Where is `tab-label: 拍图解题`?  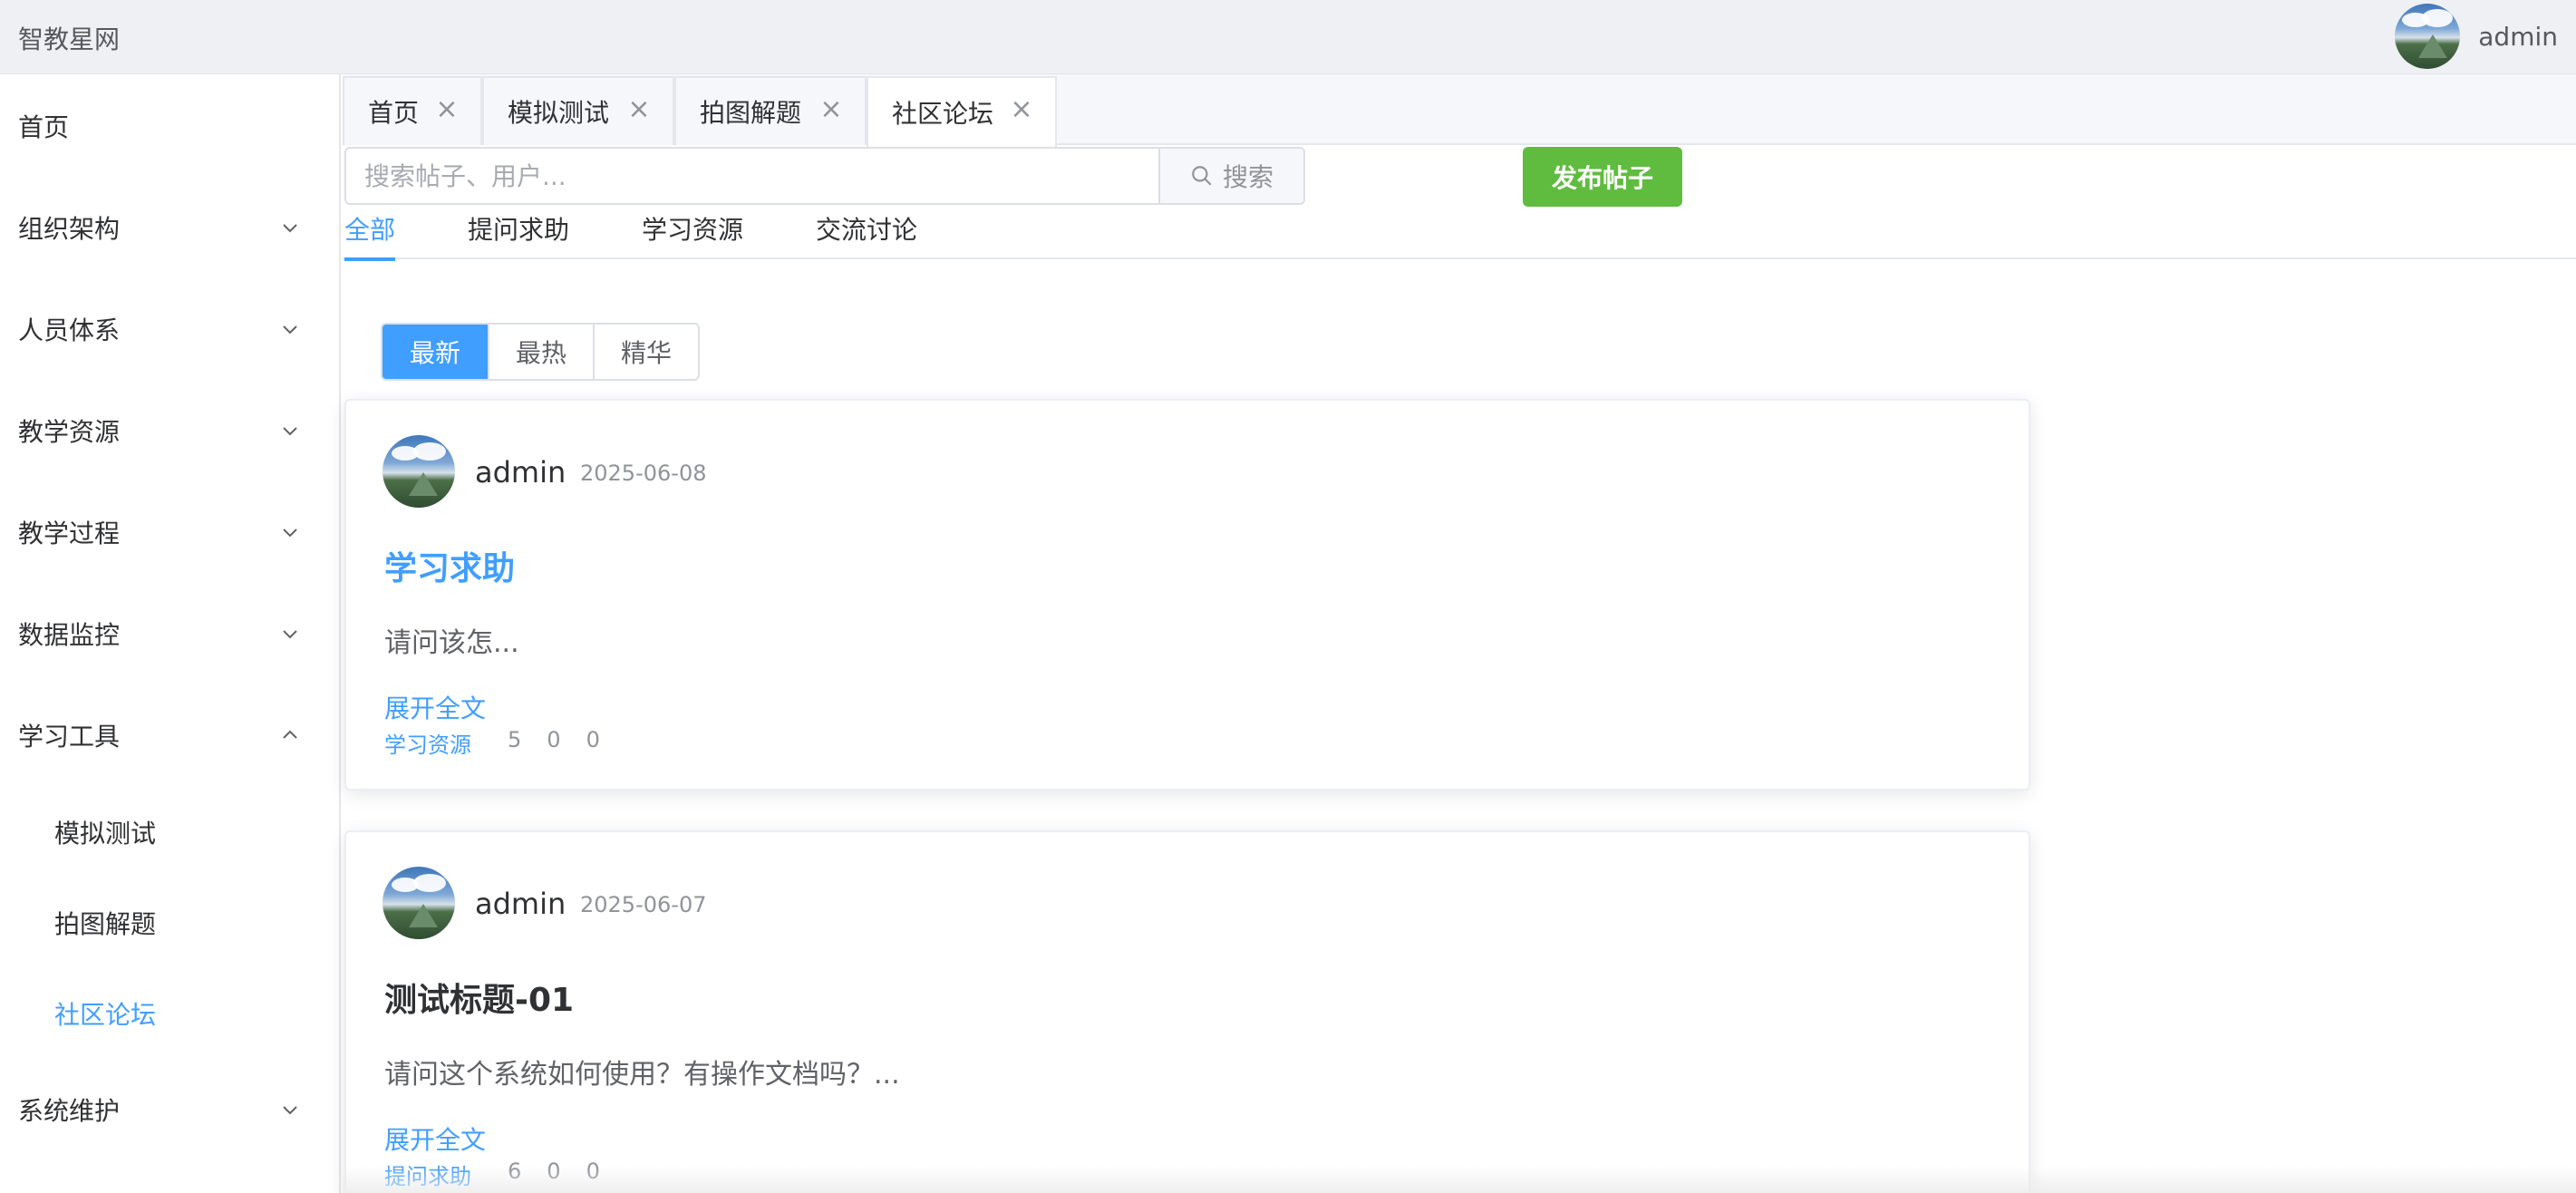 tab-label: 拍图解题 is located at coordinates (751, 113).